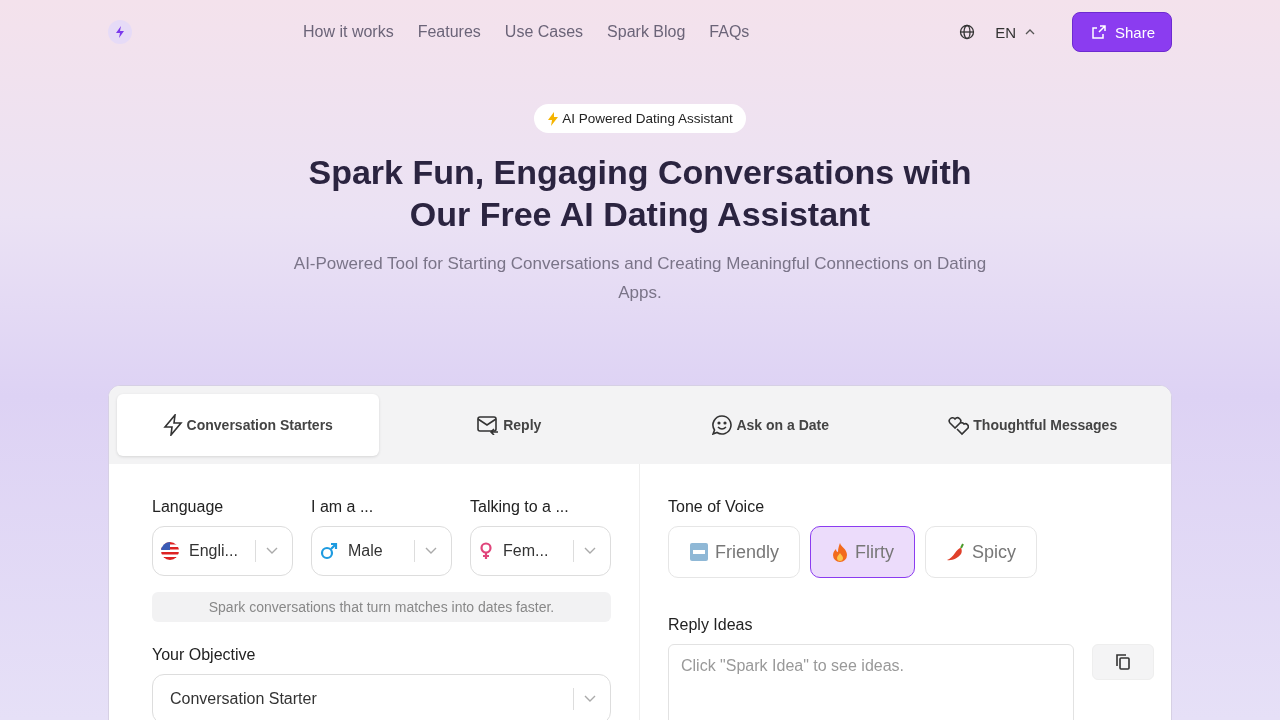 This screenshot has width=1280, height=720. Describe the element at coordinates (771, 425) in the screenshot. I see `tab: Ask on a Date` at that location.